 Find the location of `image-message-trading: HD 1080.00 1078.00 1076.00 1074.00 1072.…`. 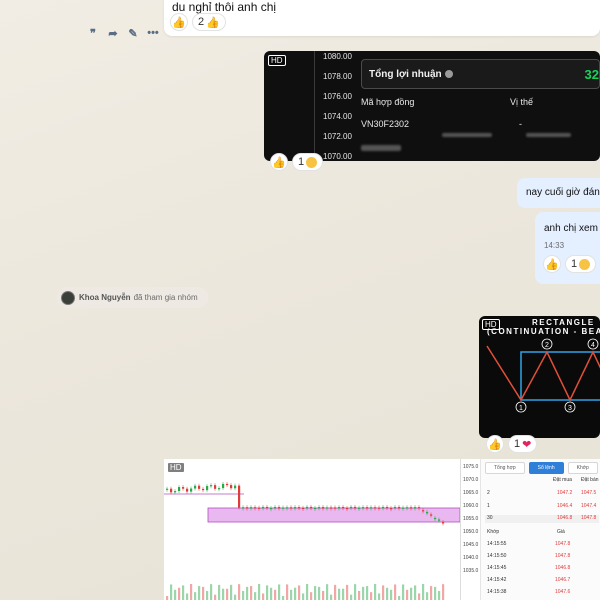

image-message-trading: HD 1080.00 1078.00 1076.00 1074.00 1072.… is located at coordinates (432, 106).